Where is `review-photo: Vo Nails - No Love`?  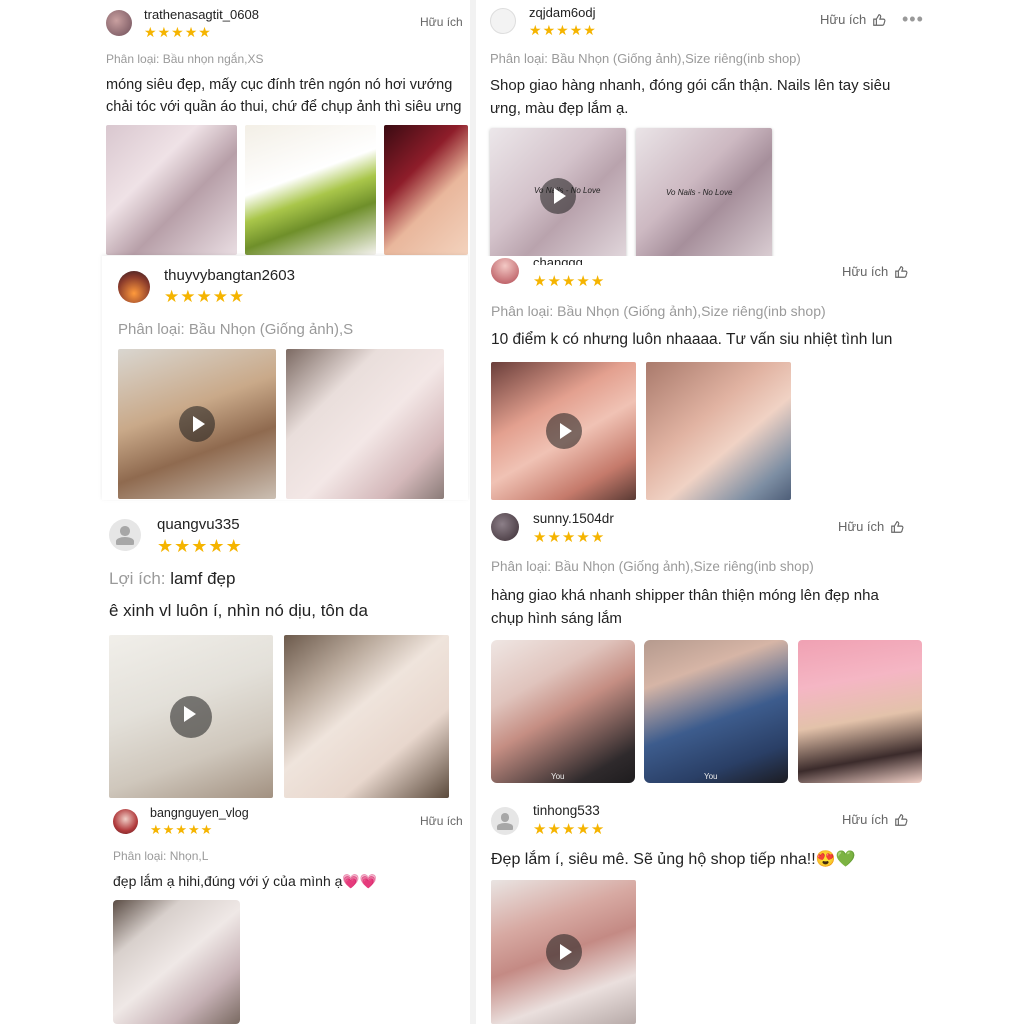 review-photo: Vo Nails - No Love is located at coordinates (704, 194).